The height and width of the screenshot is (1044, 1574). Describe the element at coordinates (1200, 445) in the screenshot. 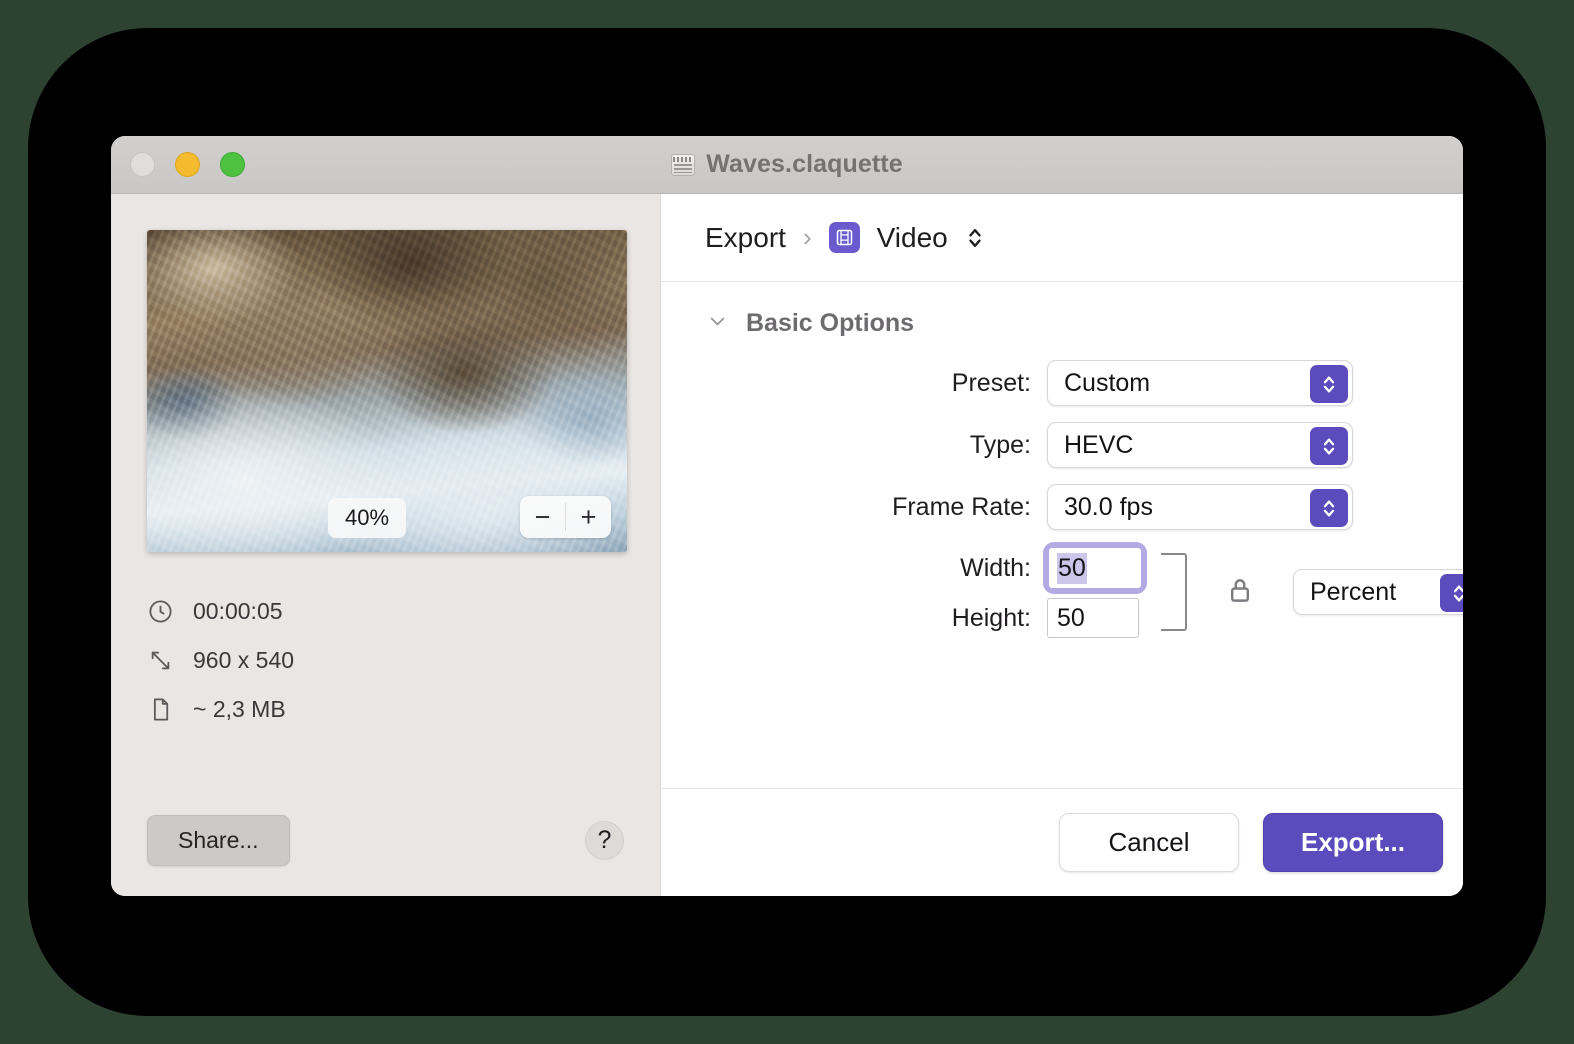

I see `type-select: HEVC` at that location.